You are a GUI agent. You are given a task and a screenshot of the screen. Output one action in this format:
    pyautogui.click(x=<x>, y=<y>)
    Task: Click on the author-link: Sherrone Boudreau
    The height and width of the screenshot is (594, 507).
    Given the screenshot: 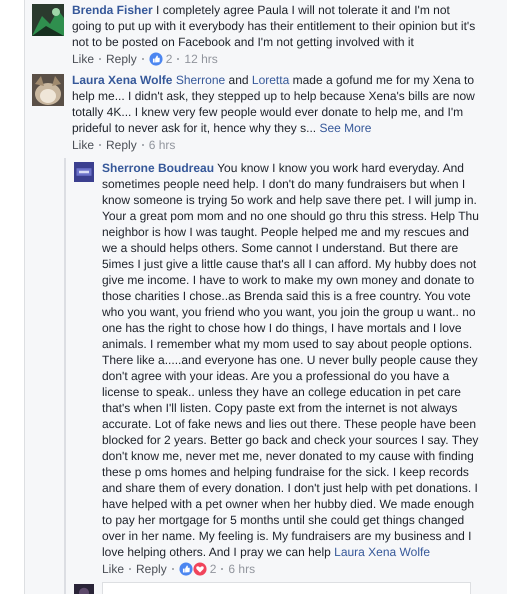 What is the action you would take?
    pyautogui.click(x=158, y=168)
    